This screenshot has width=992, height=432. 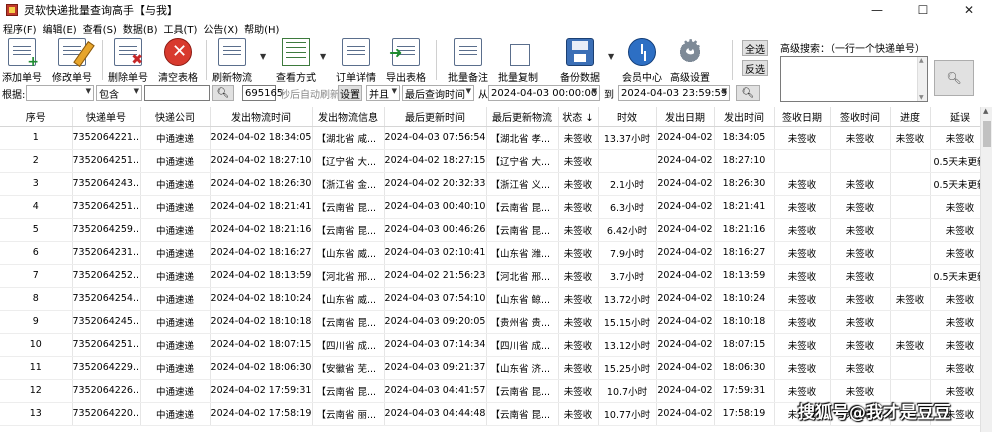 I want to click on table-cell: 2024-04-02 18:13:59, so click(x=261, y=276).